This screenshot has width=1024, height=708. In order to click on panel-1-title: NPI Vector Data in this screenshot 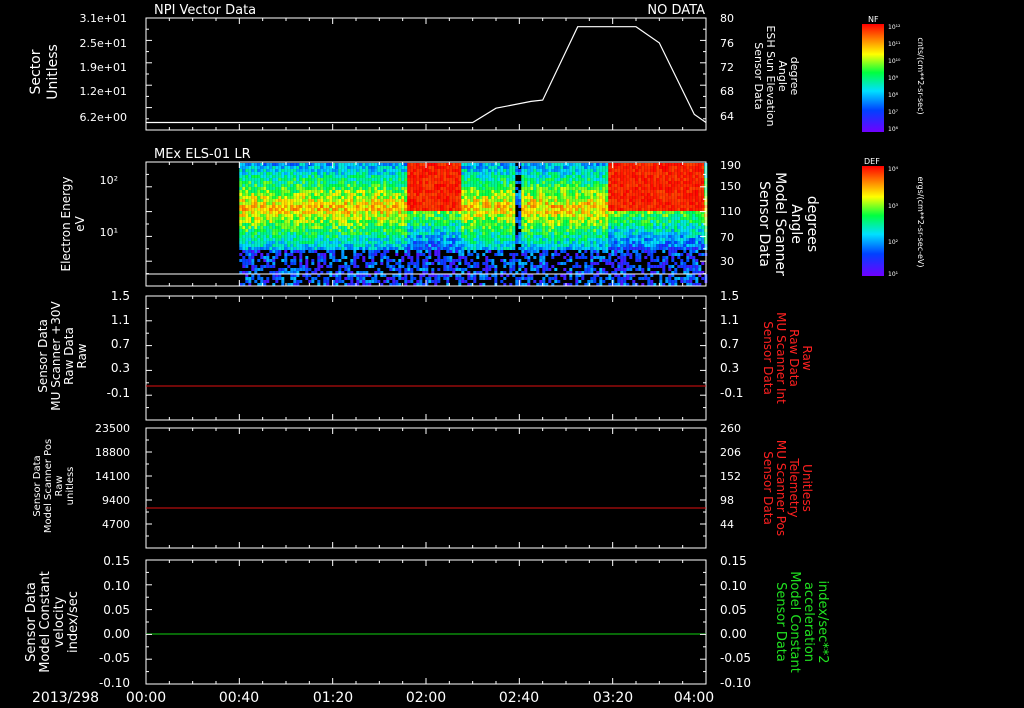, I will do `click(205, 10)`.